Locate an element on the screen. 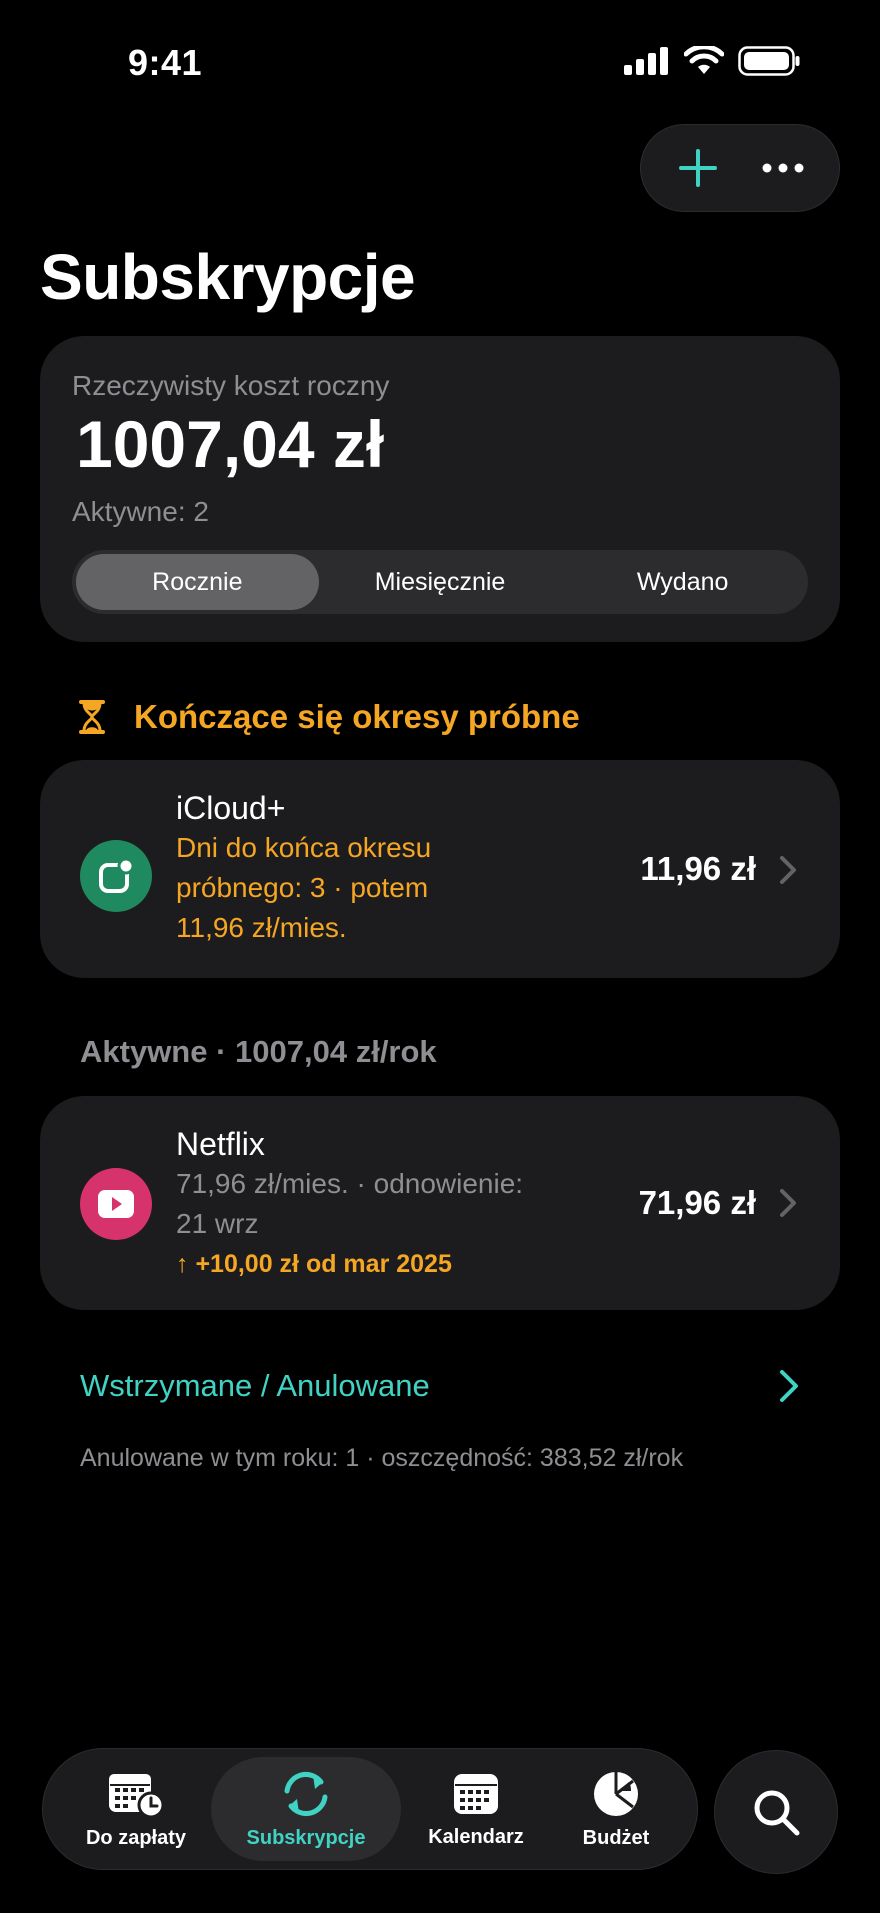  more-button is located at coordinates (783, 168).